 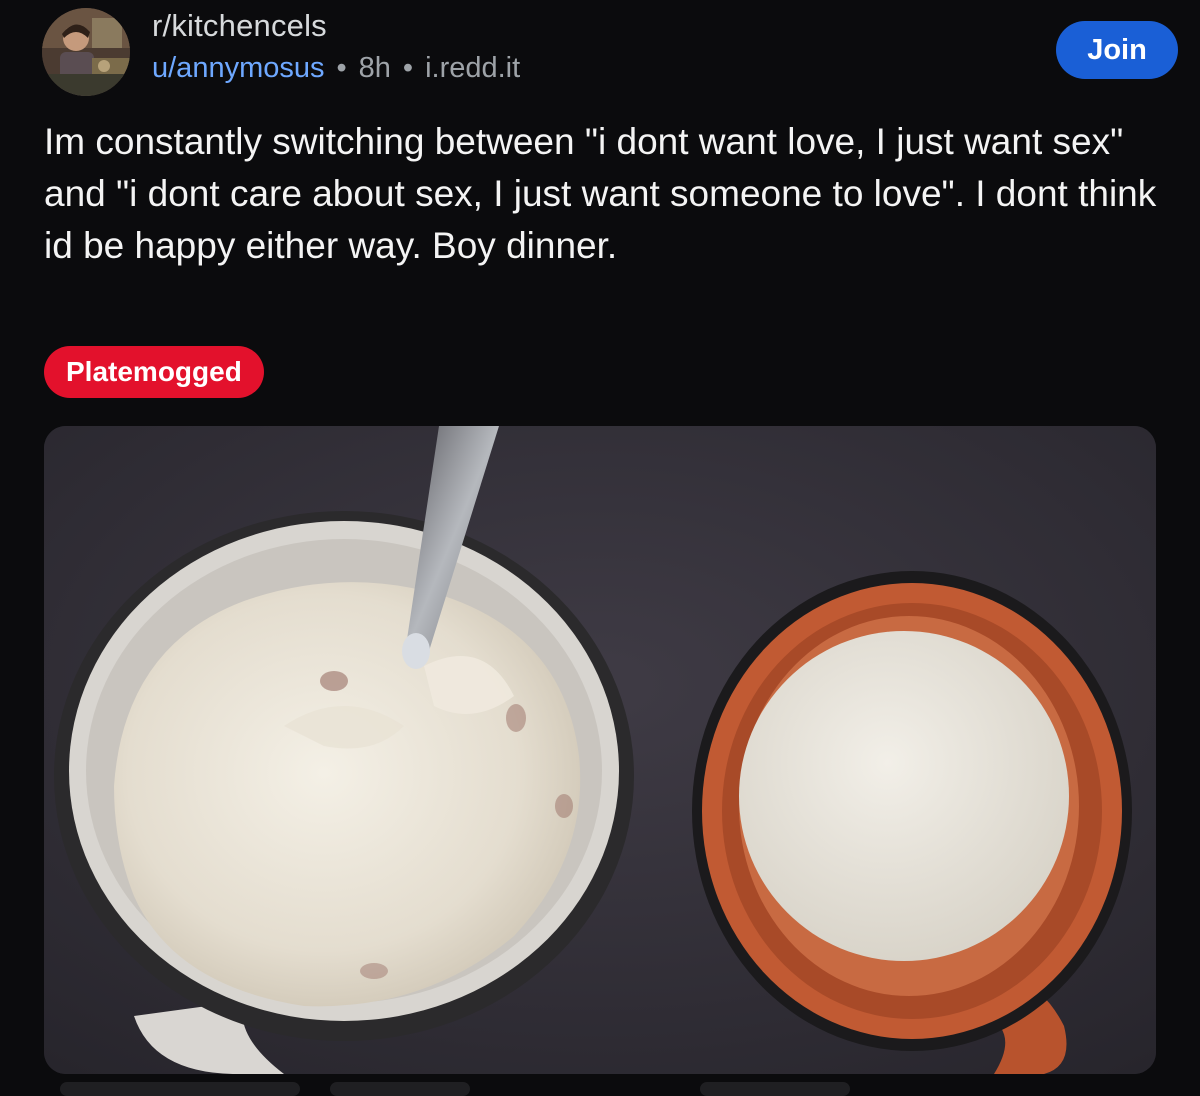 I want to click on subreddit-avatar, so click(x=86, y=52).